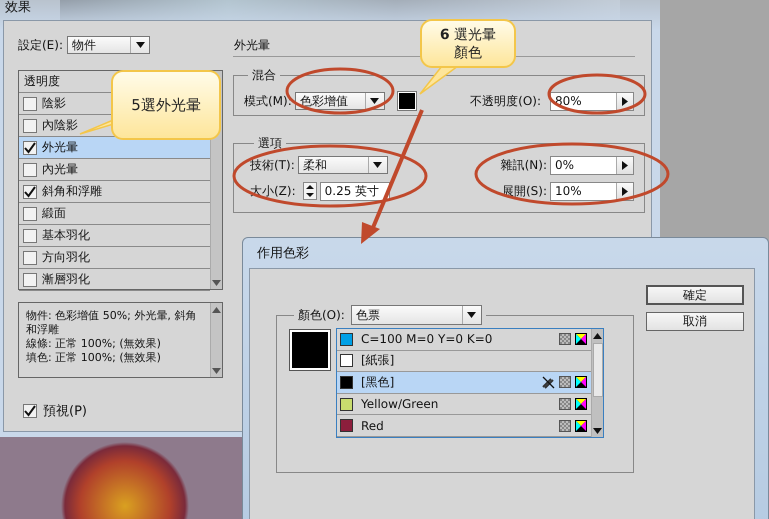 This screenshot has height=519, width=769. I want to click on color-swatch, so click(407, 101).